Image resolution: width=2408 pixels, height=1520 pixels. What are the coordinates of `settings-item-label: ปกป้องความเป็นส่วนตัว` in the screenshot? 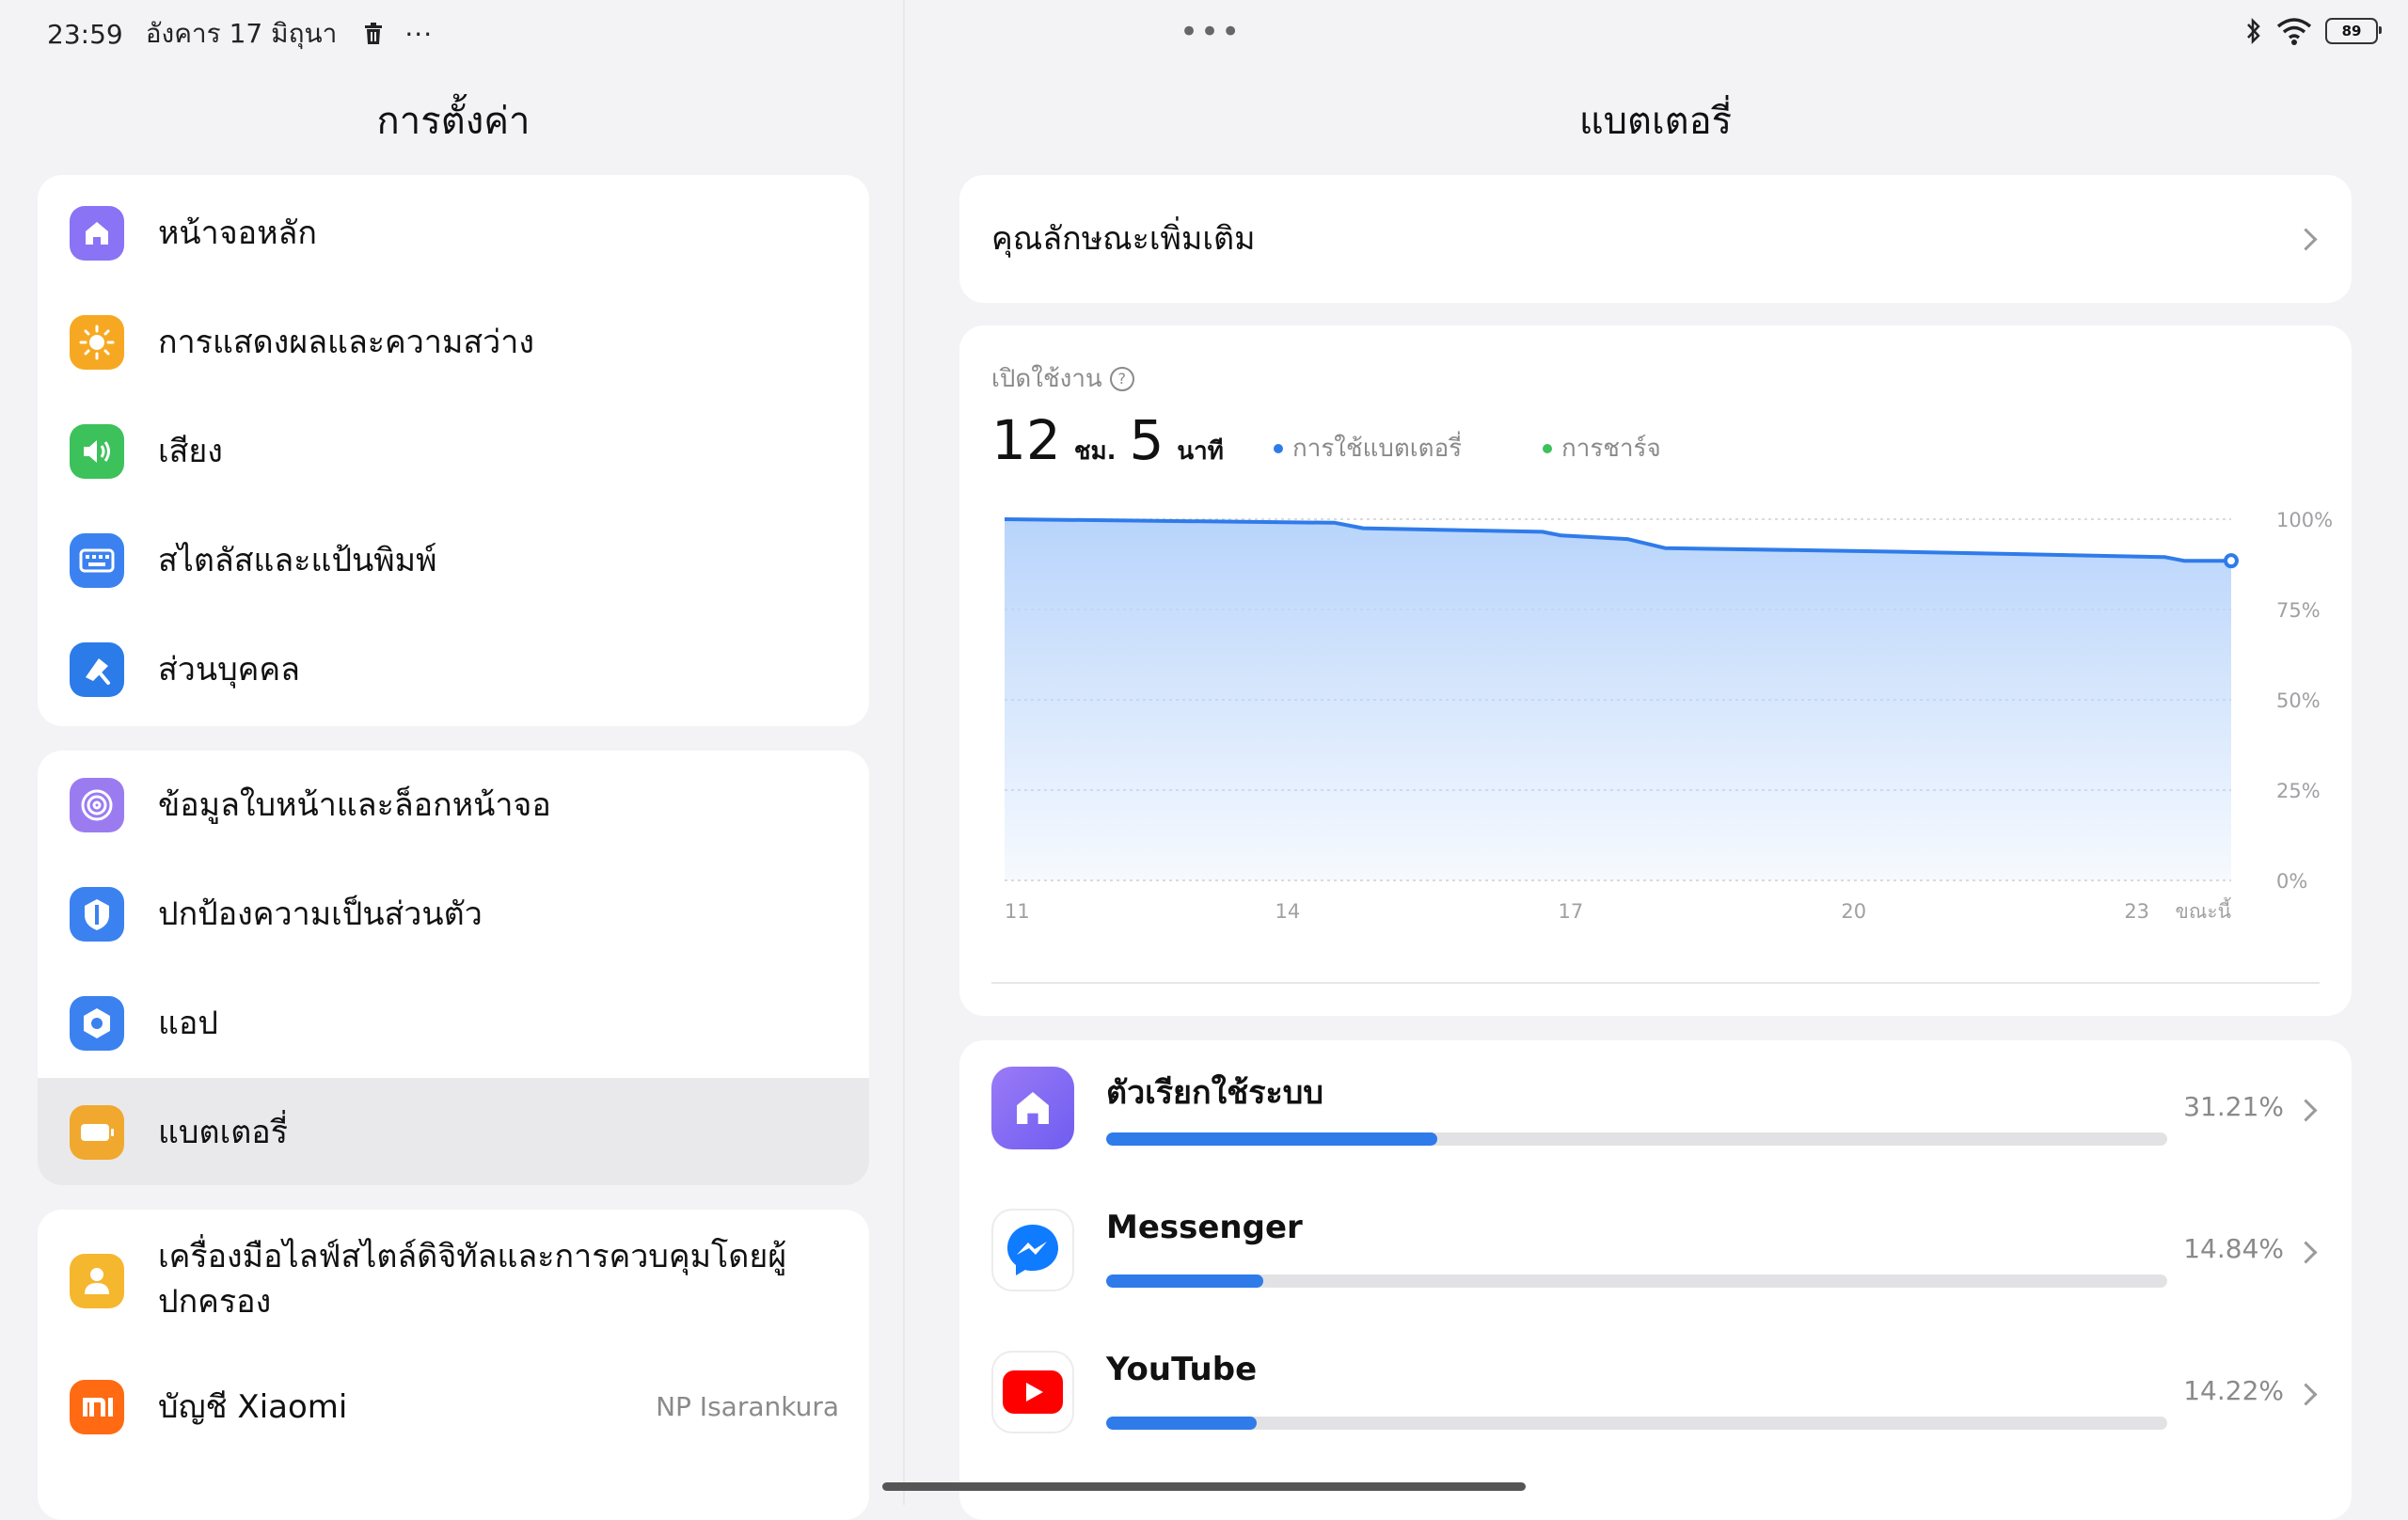 It's located at (320, 914).